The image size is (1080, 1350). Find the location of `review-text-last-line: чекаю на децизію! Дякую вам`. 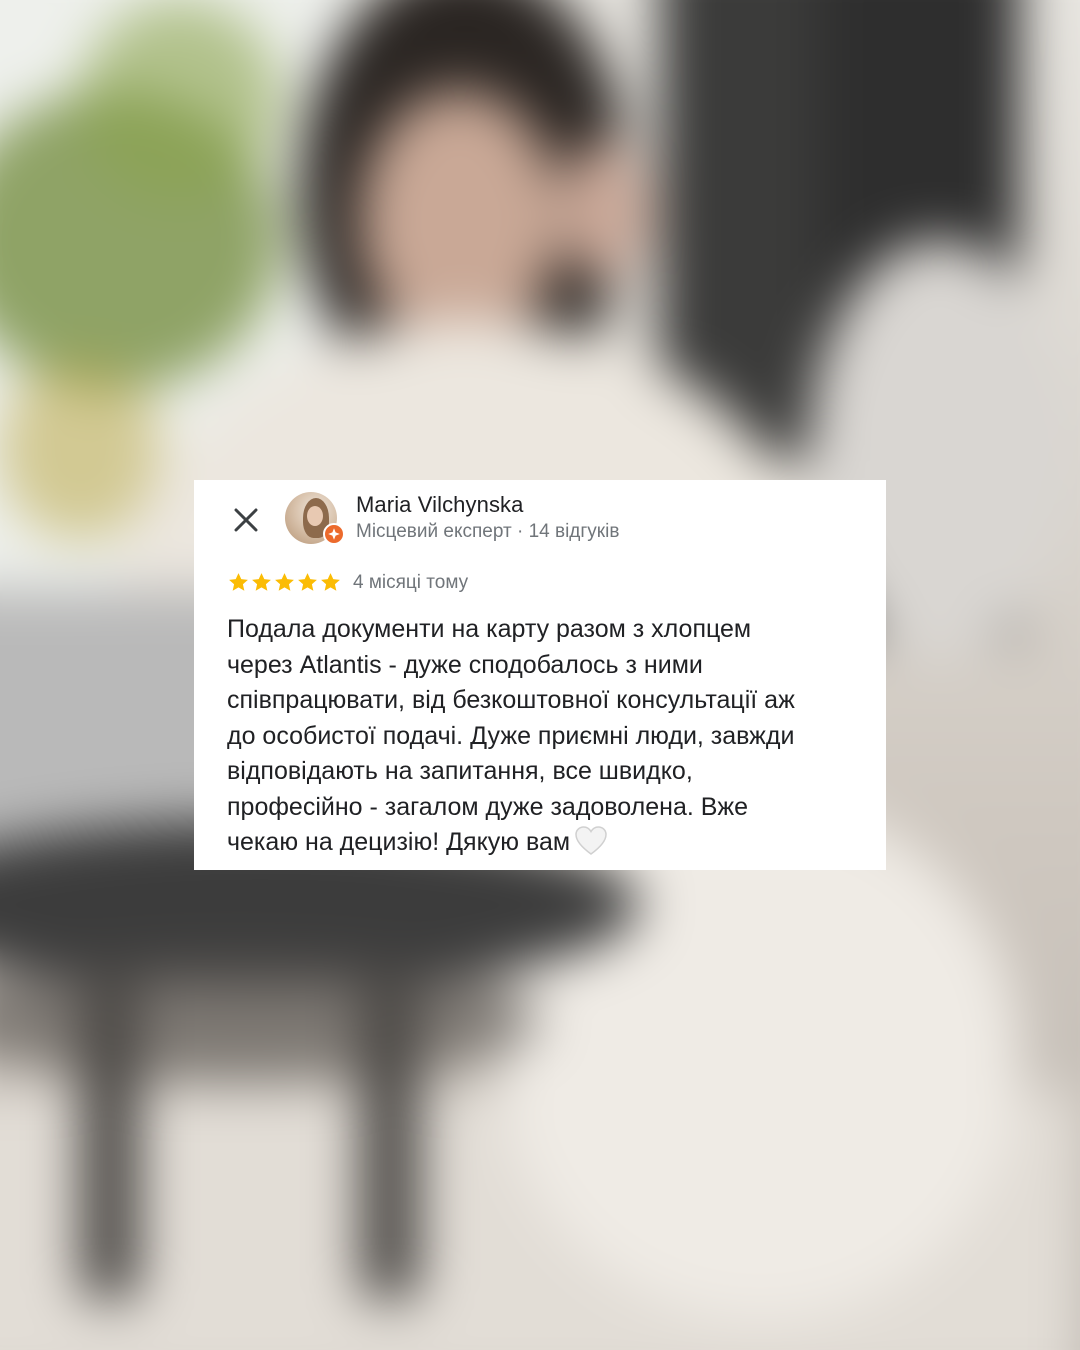

review-text-last-line: чекаю на децизію! Дякую вам is located at coordinates (547, 843).